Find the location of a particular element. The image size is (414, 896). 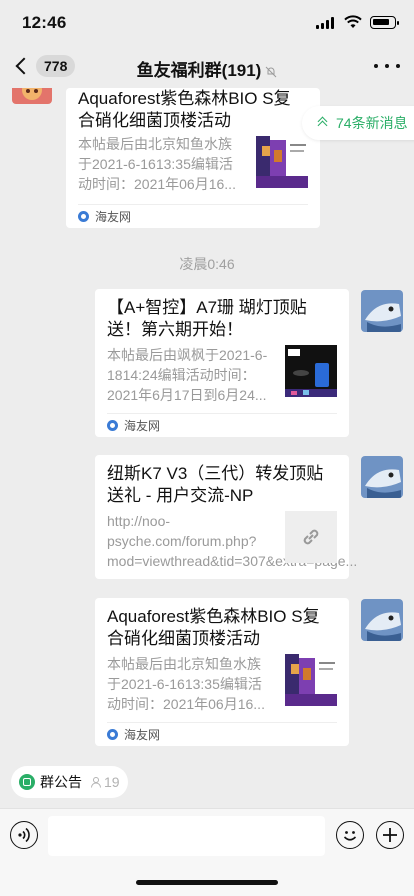

voice-input-button is located at coordinates (24, 835).